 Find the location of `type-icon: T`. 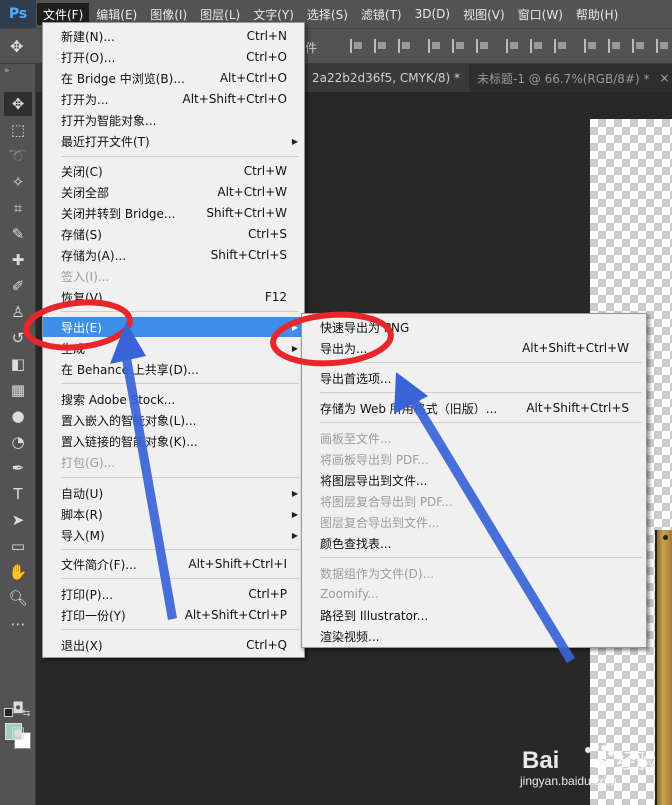

type-icon: T is located at coordinates (18, 494).